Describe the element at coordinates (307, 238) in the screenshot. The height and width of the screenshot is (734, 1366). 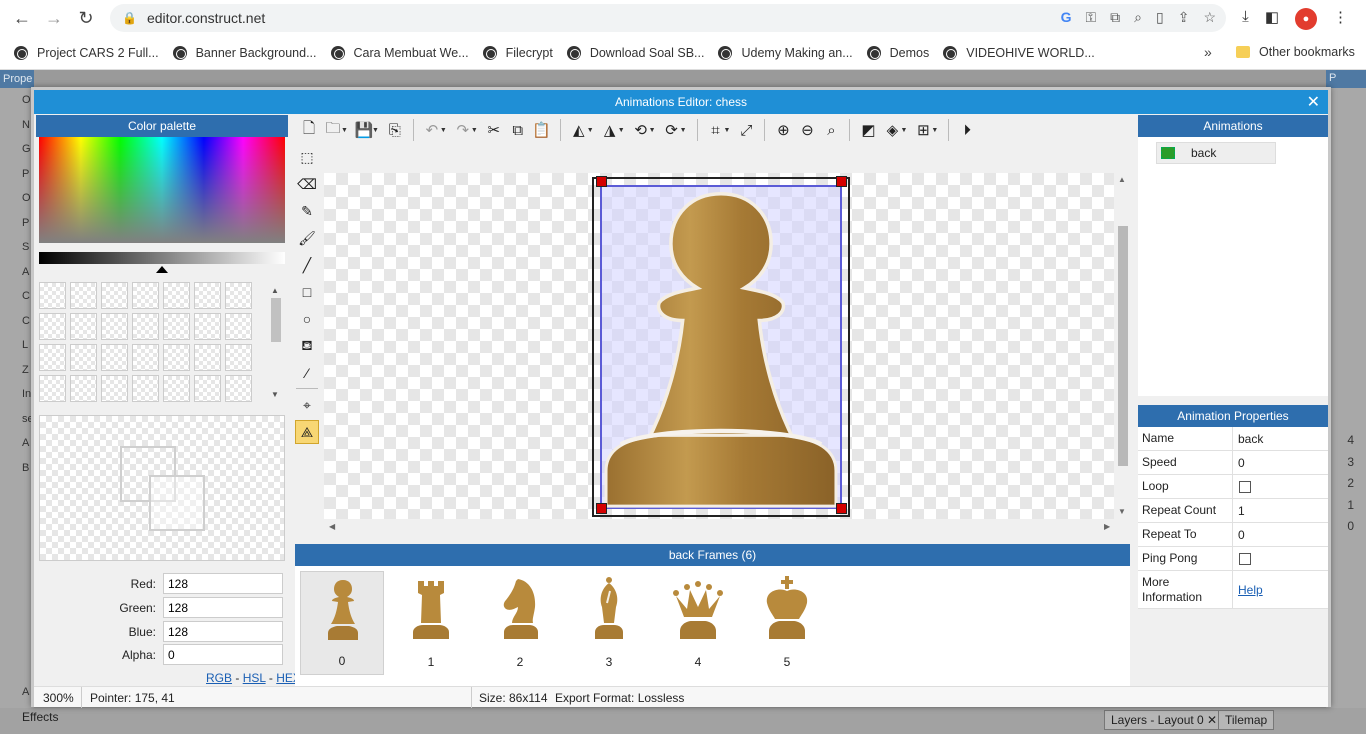
I see `brush-icon: 🖌` at that location.